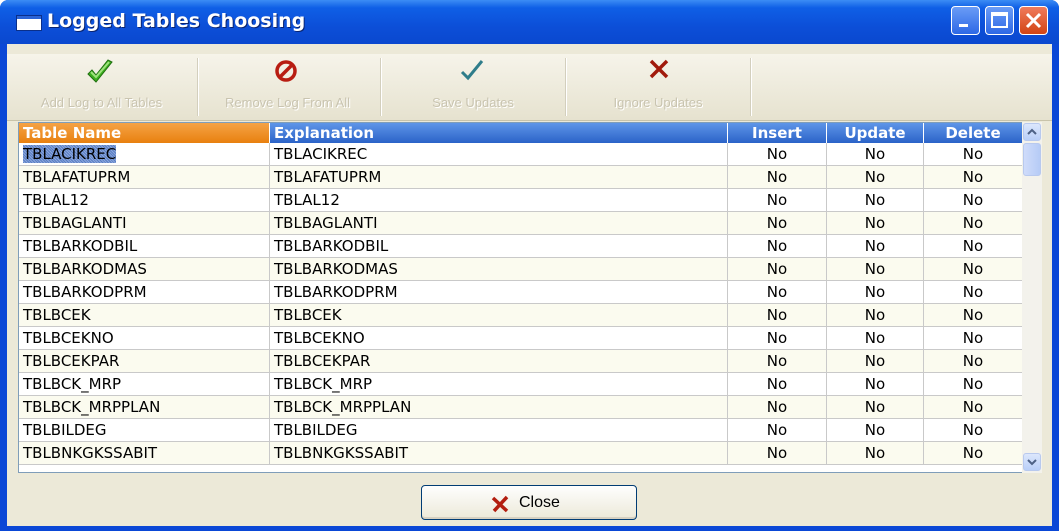  I want to click on cell-table-name: TBLBCK_MRP, so click(144, 384).